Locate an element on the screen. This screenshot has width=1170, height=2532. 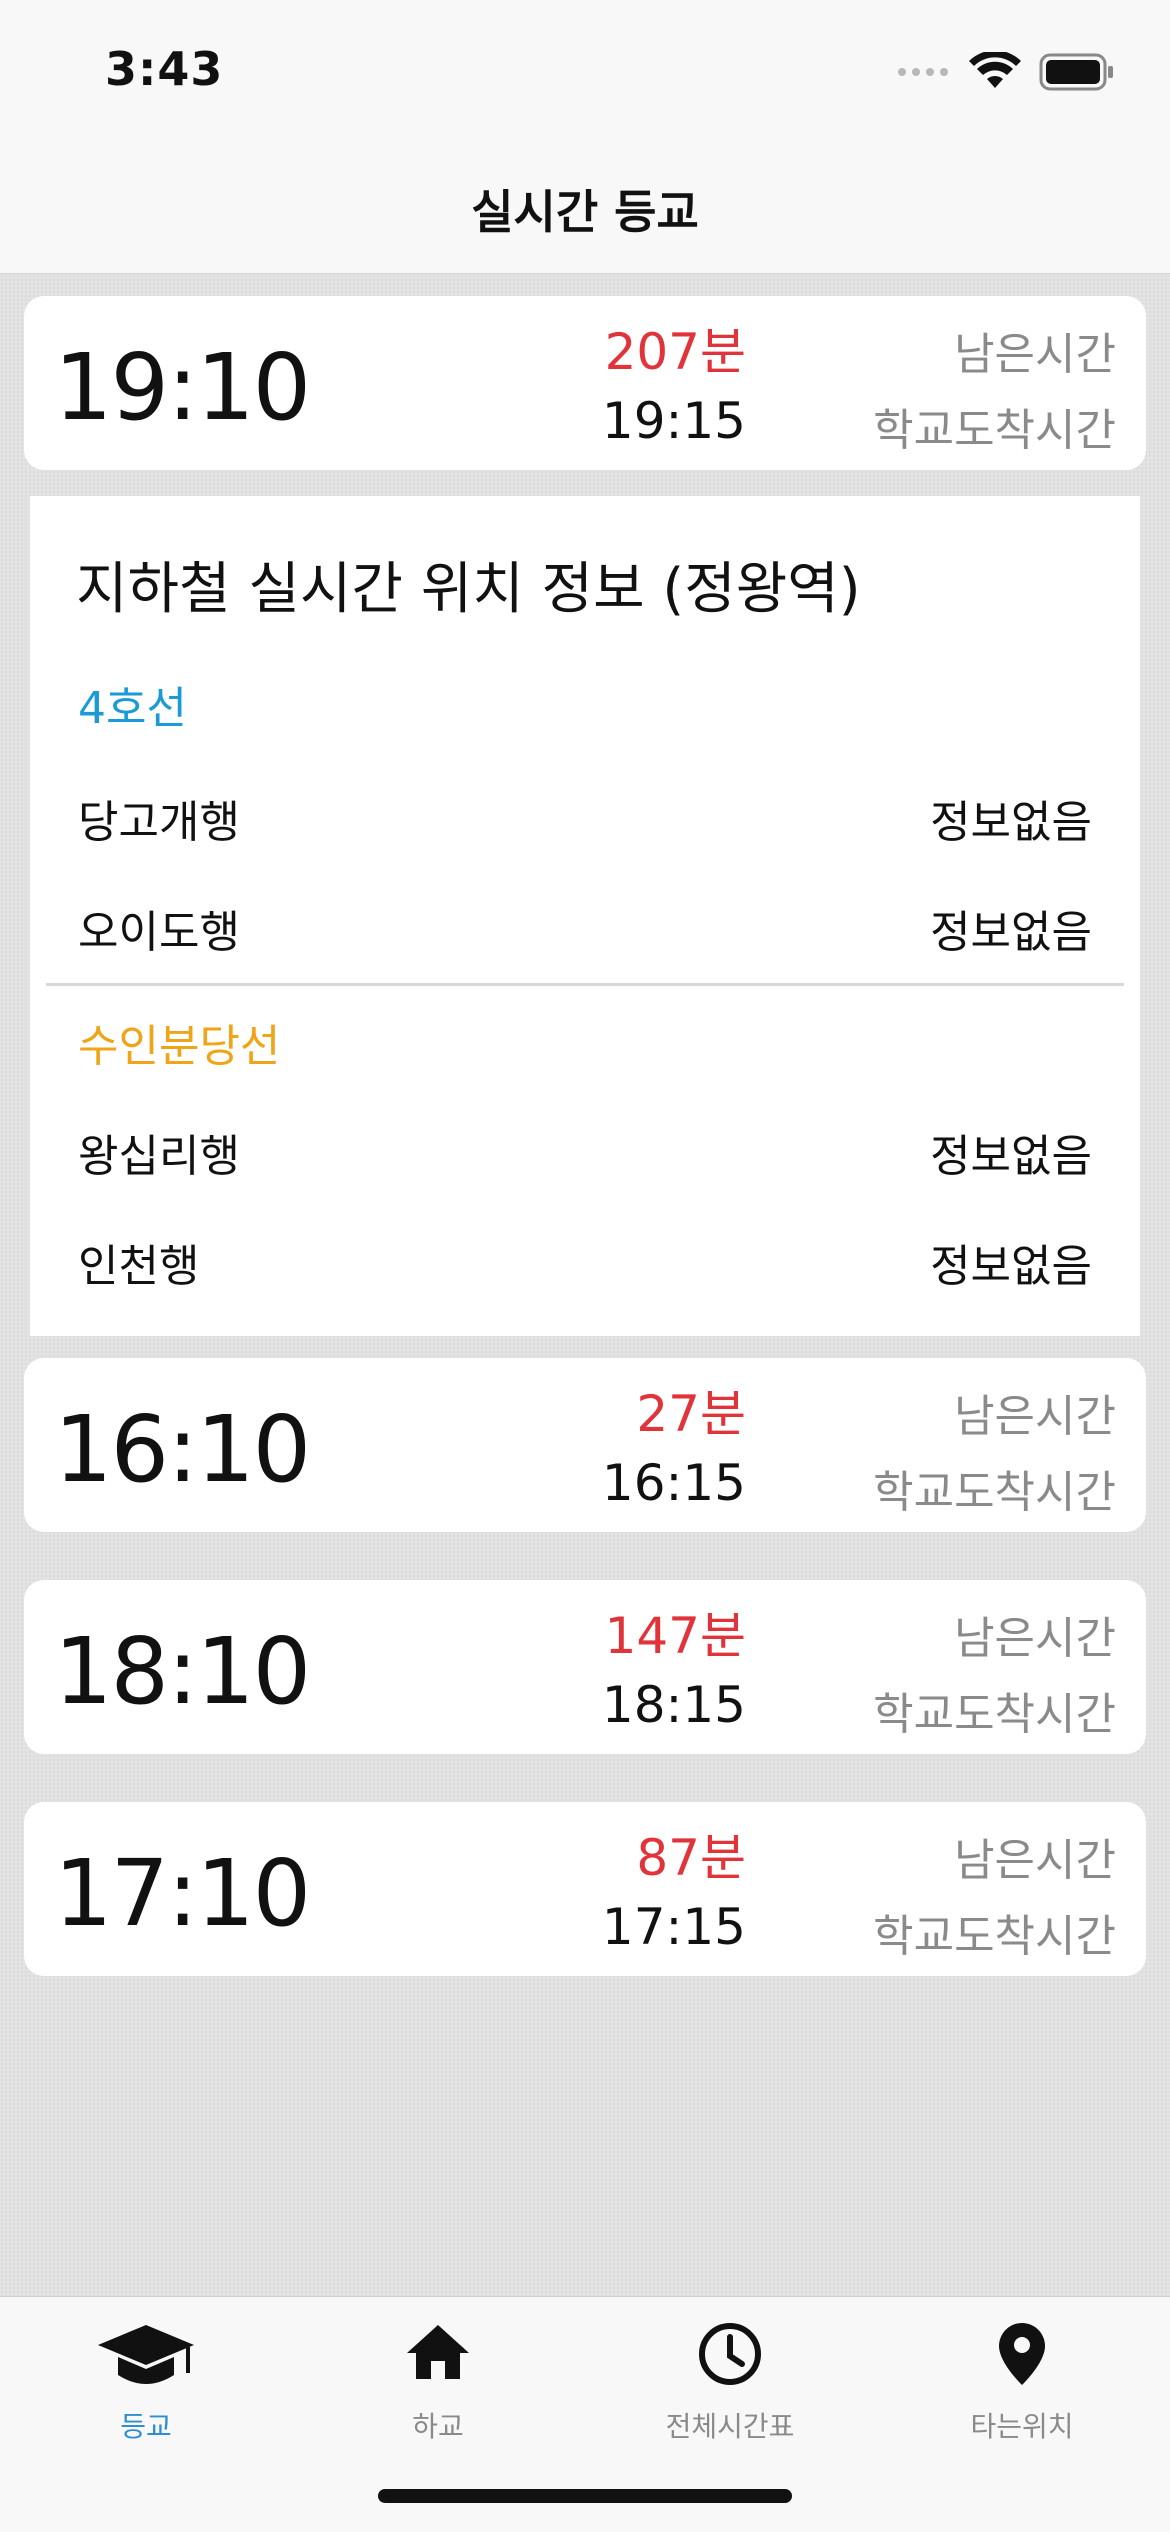
status-bar: 3:43 is located at coordinates (585, 70).